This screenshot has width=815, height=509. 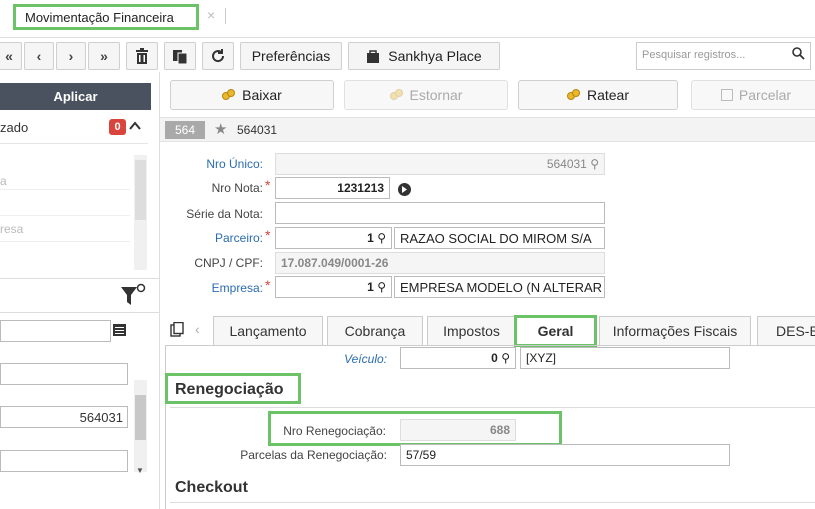 What do you see at coordinates (135, 126) in the screenshot?
I see `chevron-up-icon` at bounding box center [135, 126].